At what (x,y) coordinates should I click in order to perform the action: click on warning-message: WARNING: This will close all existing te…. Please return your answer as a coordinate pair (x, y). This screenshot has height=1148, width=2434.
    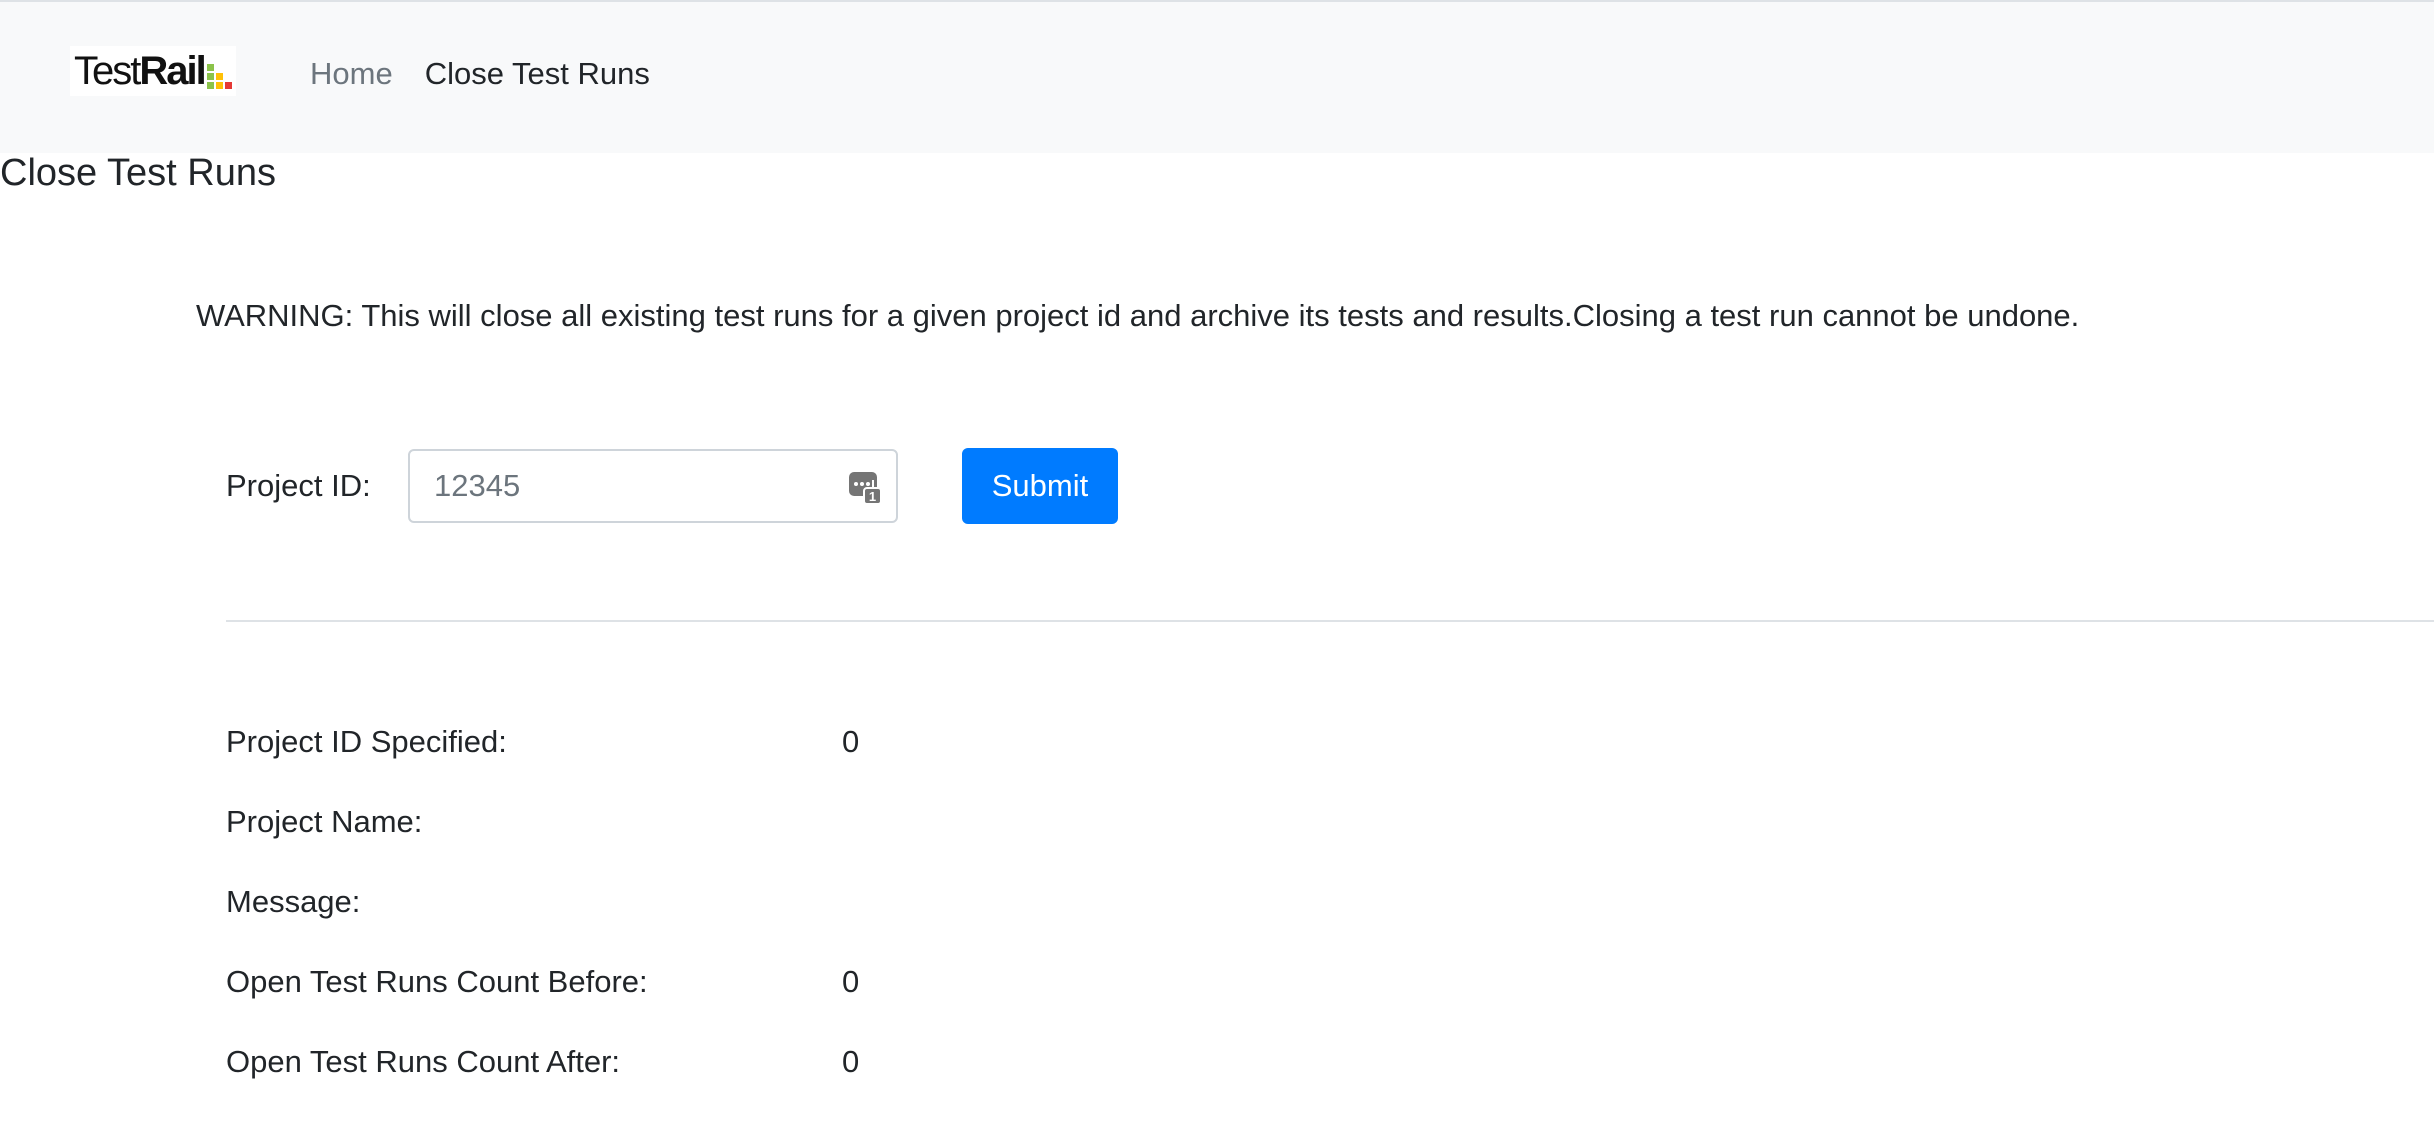
    Looking at the image, I should click on (1138, 315).